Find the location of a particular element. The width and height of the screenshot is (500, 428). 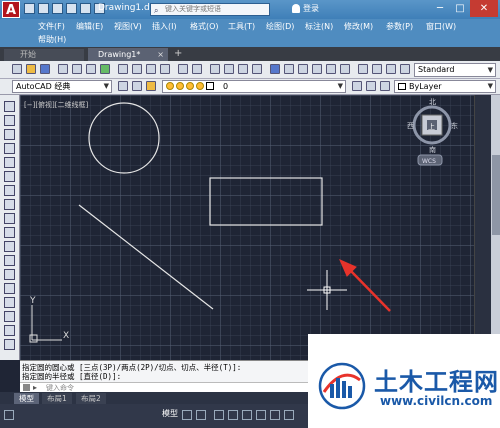

match-properties-icon is located at coordinates (165, 69).